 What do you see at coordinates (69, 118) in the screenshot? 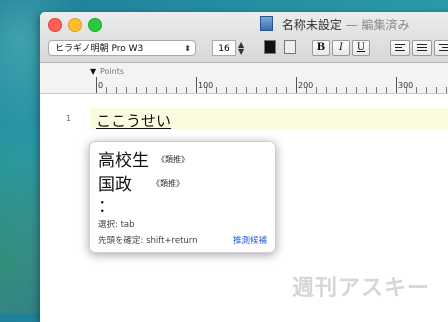
I see `line-number: 1` at bounding box center [69, 118].